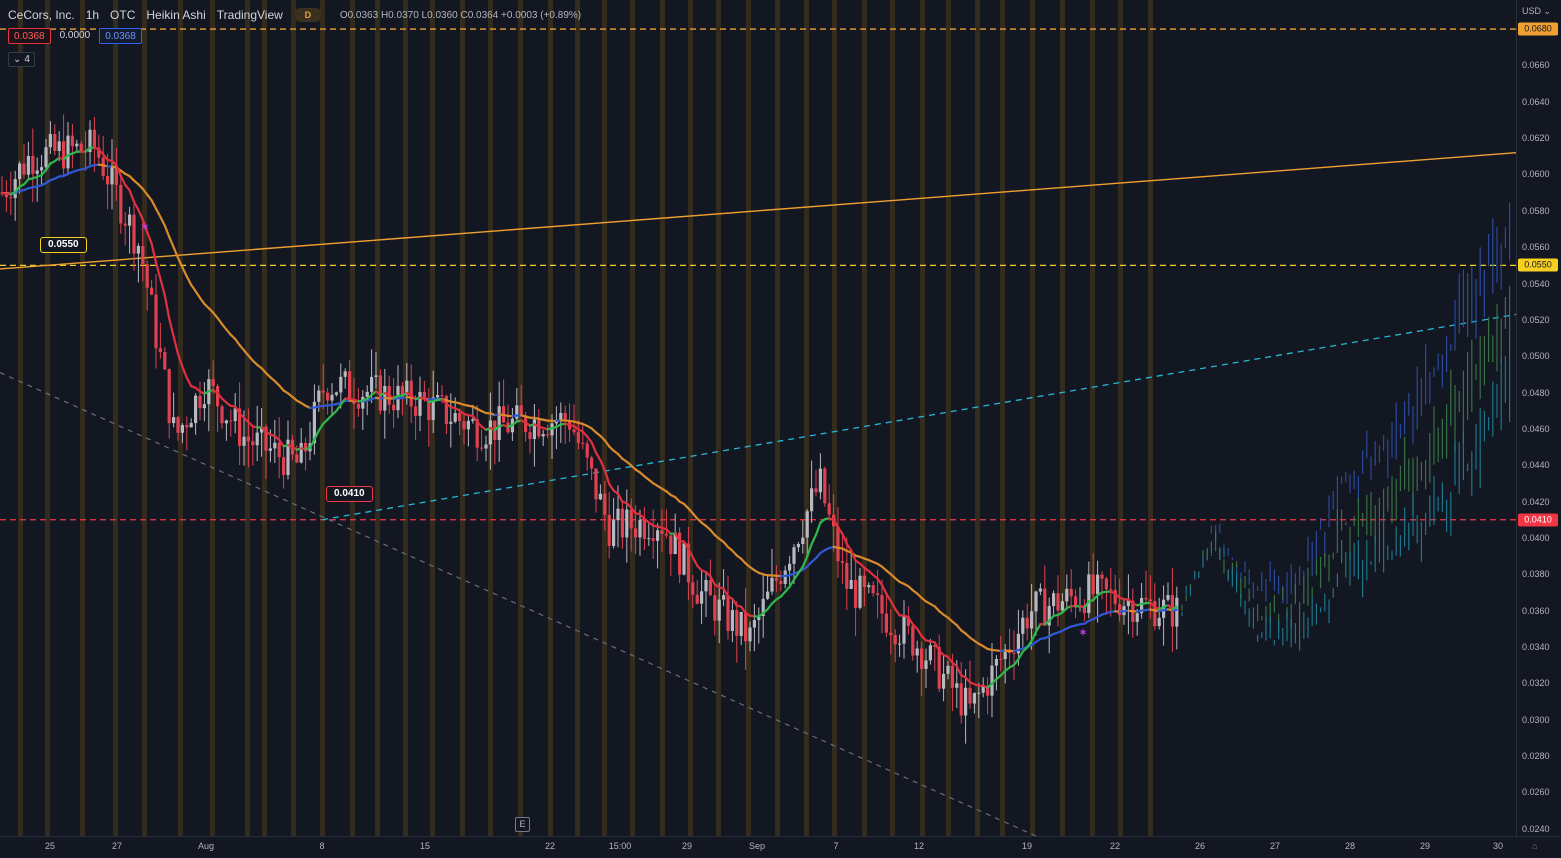 The height and width of the screenshot is (858, 1561). I want to click on symbol-name: CeCors, Inc., so click(41, 15).